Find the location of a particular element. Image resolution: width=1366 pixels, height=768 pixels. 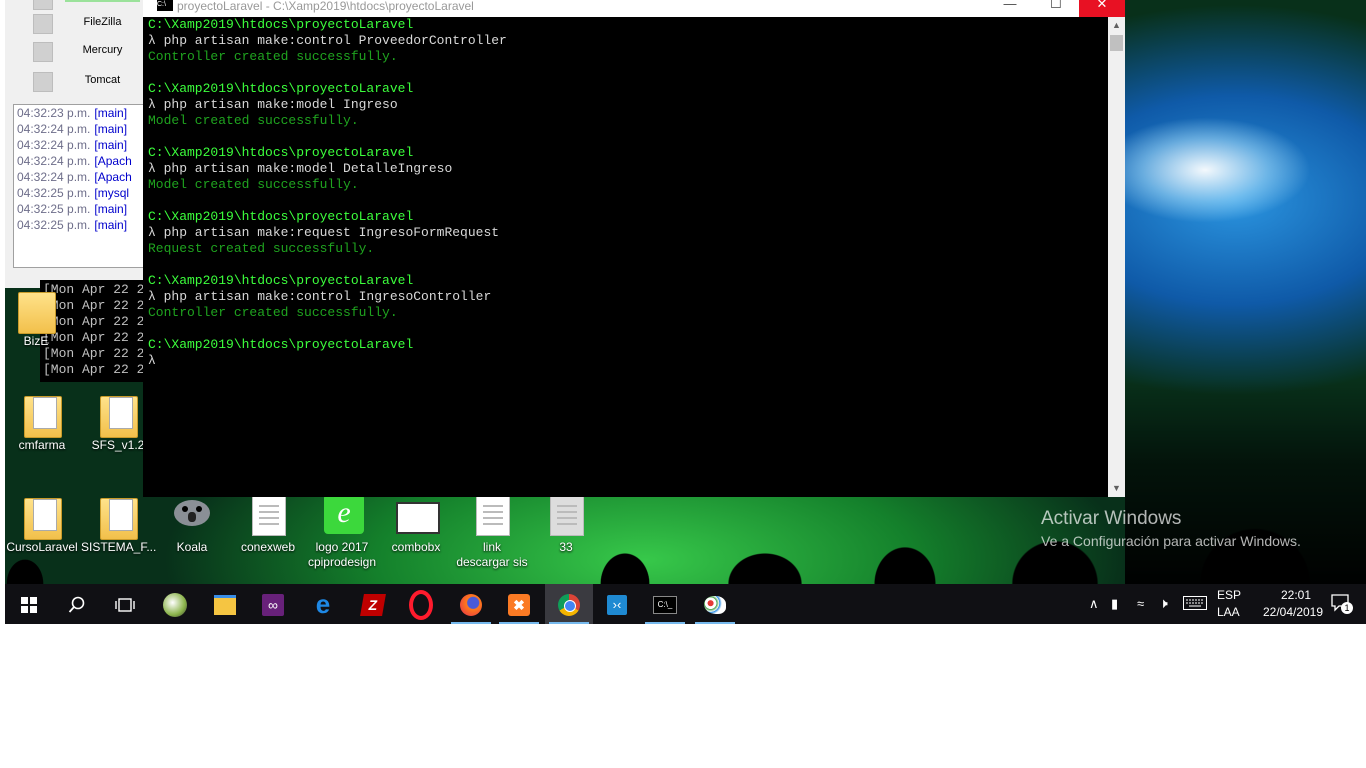

terminal-line-cmd: λ is located at coordinates (152, 360).